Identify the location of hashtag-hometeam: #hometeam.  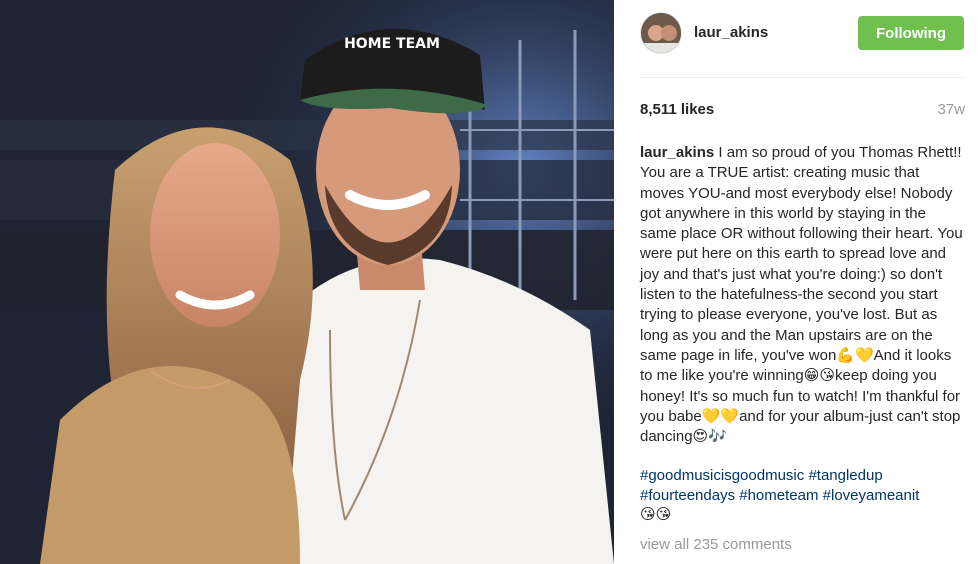
(778, 495).